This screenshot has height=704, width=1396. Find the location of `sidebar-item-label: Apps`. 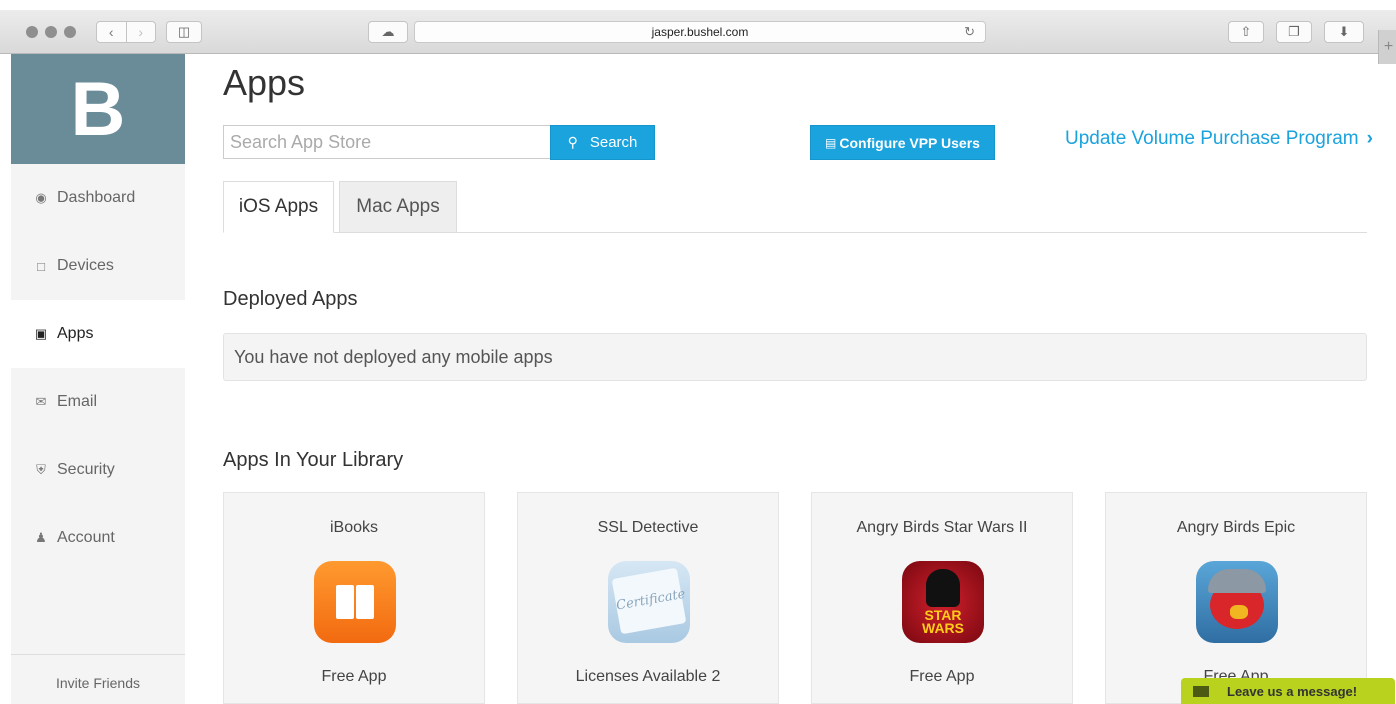

sidebar-item-label: Apps is located at coordinates (75, 333).